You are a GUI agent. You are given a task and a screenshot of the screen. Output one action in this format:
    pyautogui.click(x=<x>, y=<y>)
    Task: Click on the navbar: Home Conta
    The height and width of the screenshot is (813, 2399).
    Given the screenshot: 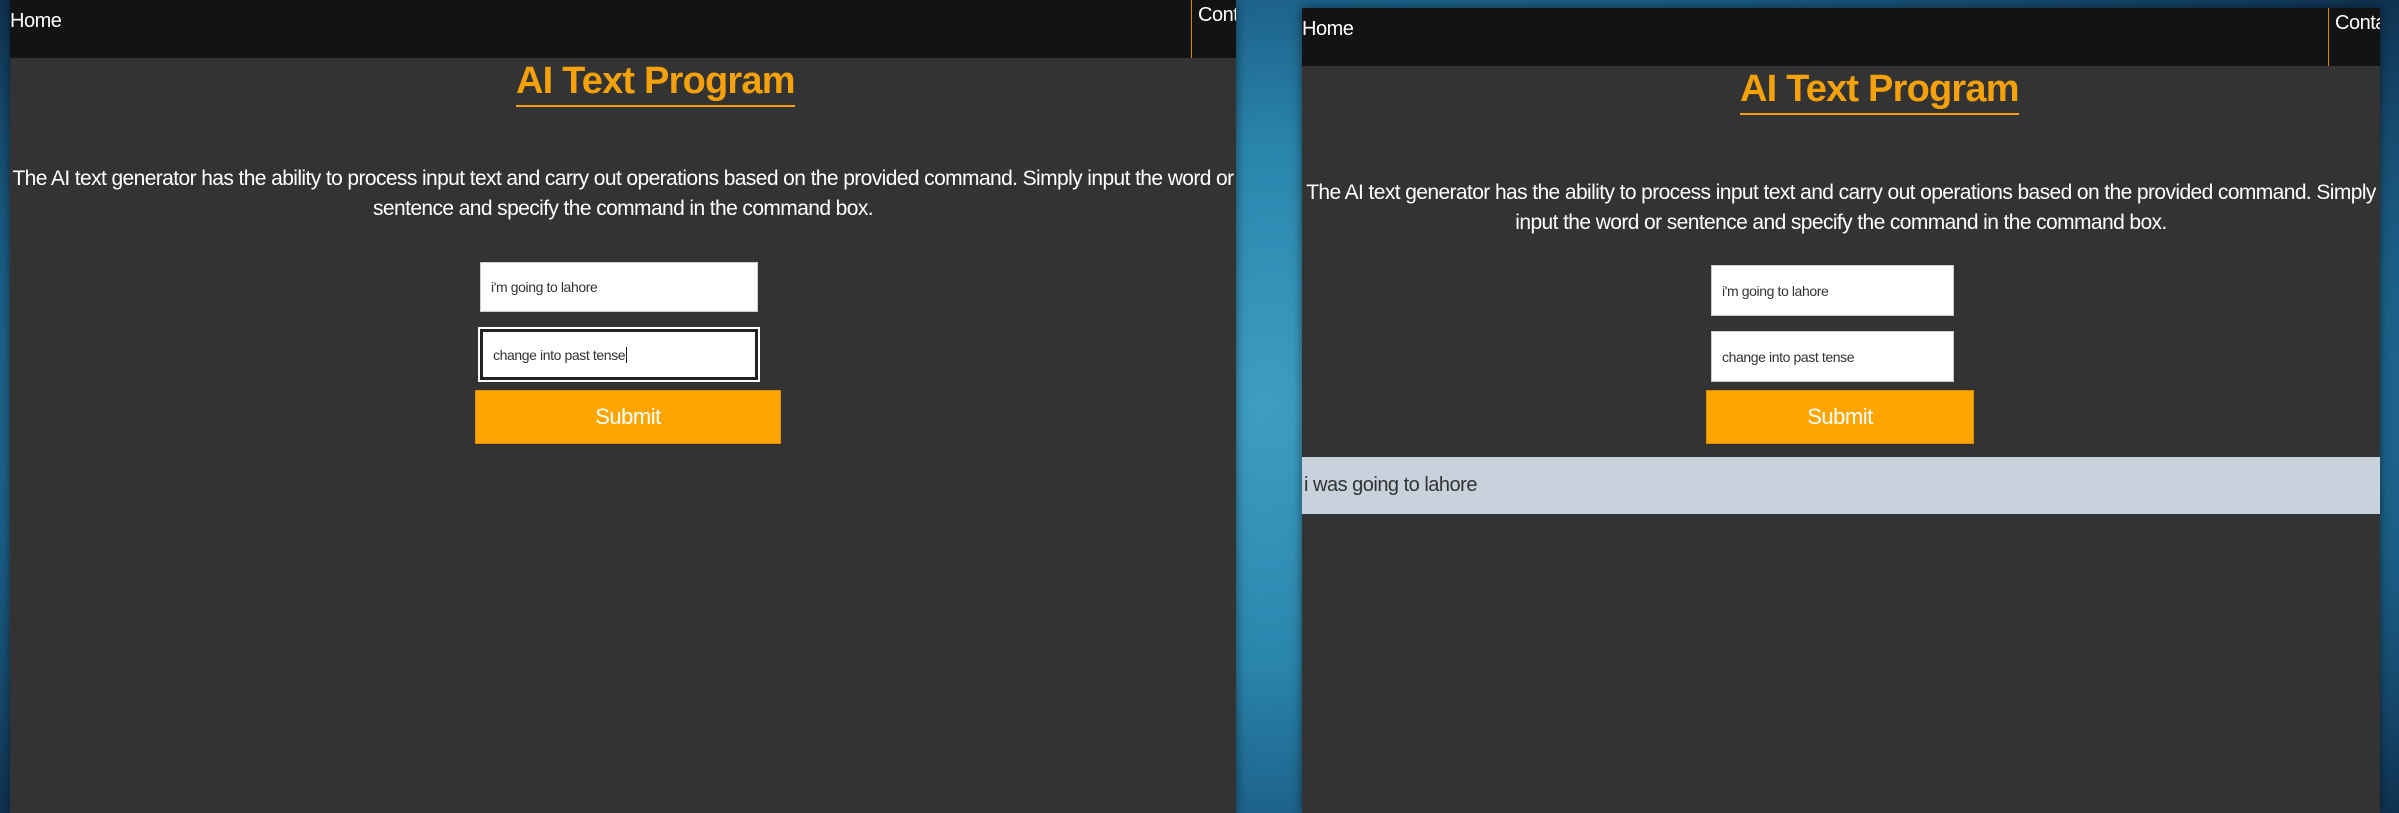 What is the action you would take?
    pyautogui.click(x=623, y=29)
    